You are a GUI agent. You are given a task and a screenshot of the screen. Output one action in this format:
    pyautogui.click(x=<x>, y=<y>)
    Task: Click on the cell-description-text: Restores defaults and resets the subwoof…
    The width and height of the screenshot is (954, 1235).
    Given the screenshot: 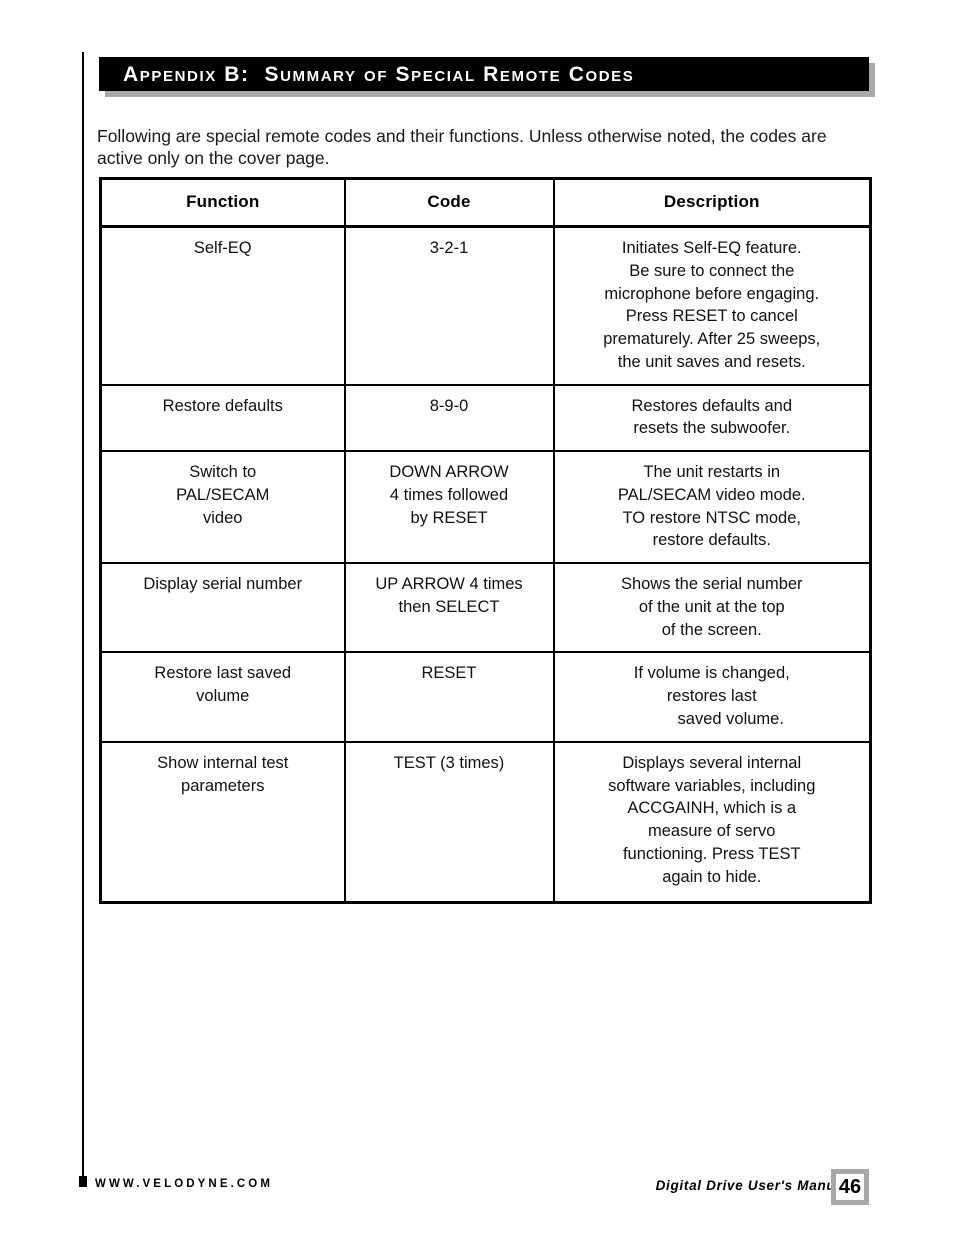 What is the action you would take?
    pyautogui.click(x=711, y=417)
    